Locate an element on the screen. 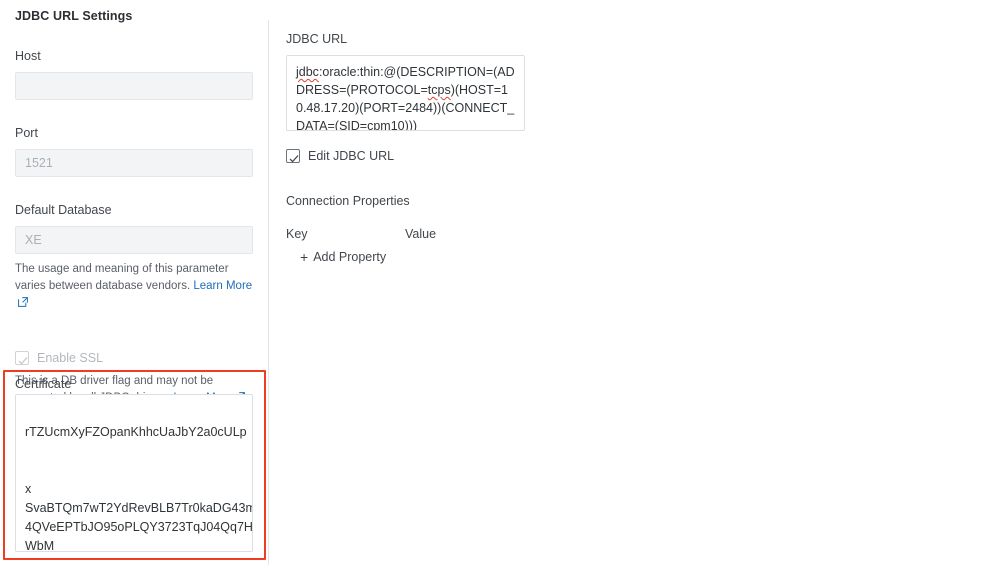  default-database-input is located at coordinates (134, 240).